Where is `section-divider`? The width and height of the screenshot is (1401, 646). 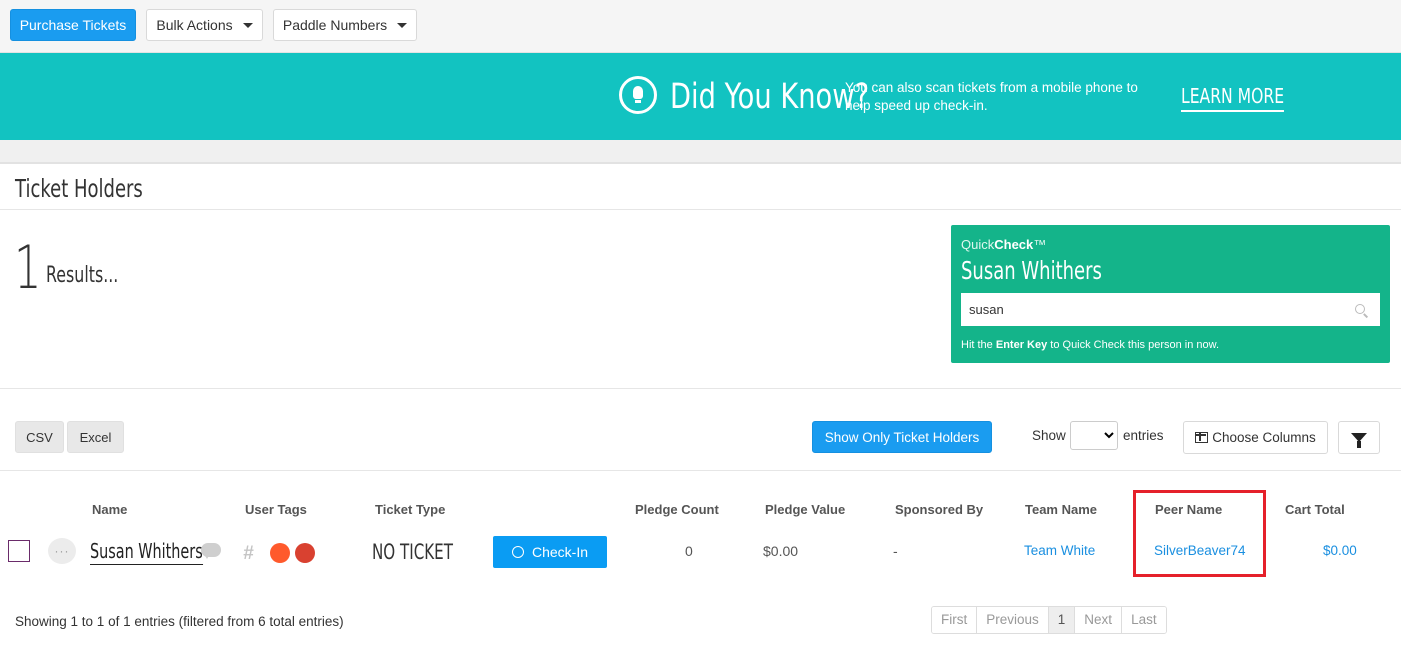
section-divider is located at coordinates (700, 152).